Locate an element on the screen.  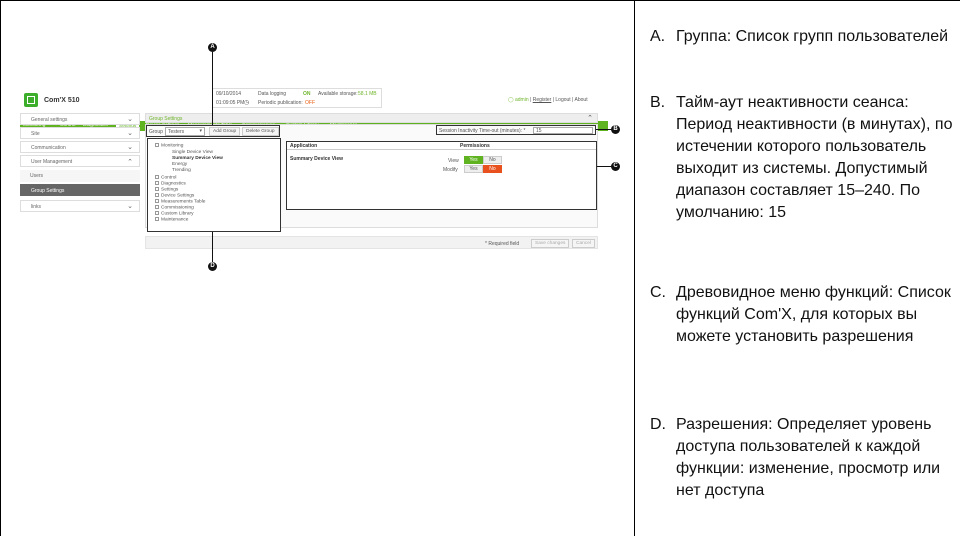
callout-line-c is located at coordinates (604, 166).